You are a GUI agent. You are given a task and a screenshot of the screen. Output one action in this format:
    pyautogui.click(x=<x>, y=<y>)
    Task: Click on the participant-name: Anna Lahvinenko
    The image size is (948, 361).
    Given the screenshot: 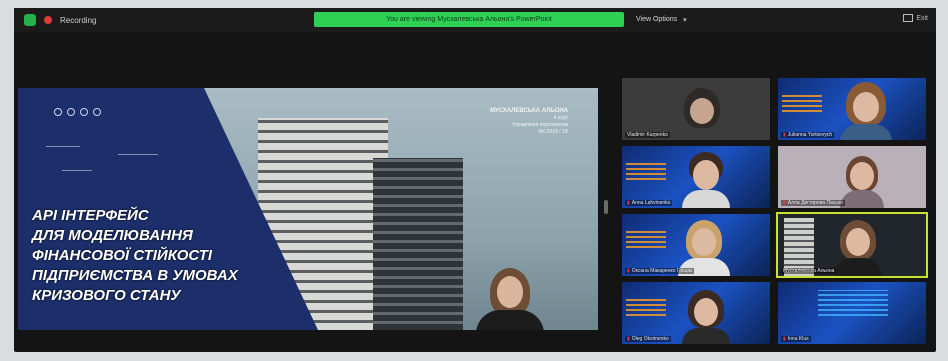 What is the action you would take?
    pyautogui.click(x=651, y=203)
    